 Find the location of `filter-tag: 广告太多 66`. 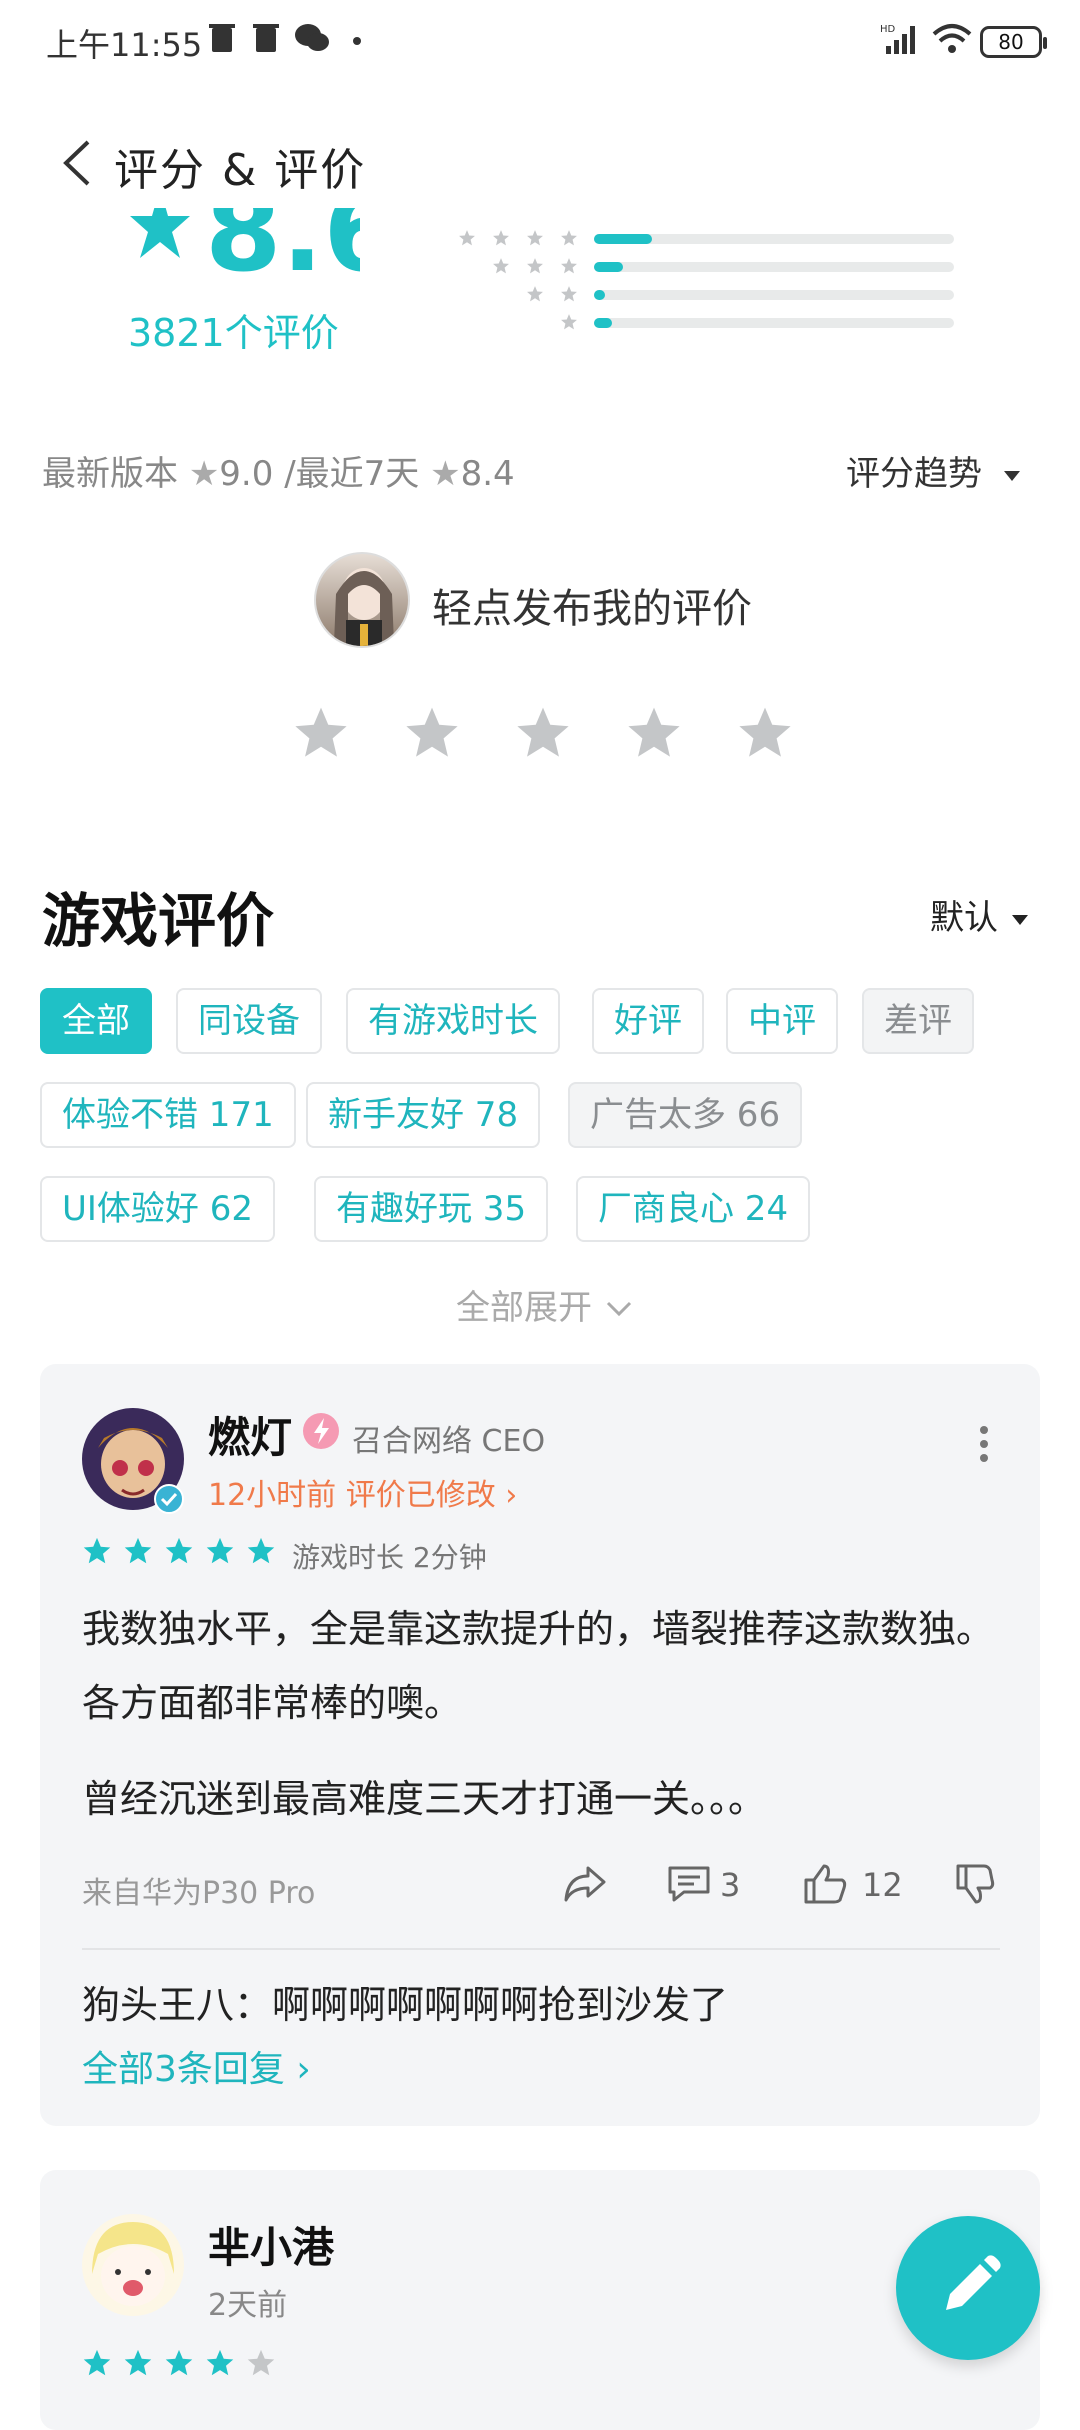

filter-tag: 广告太多 66 is located at coordinates (685, 1115).